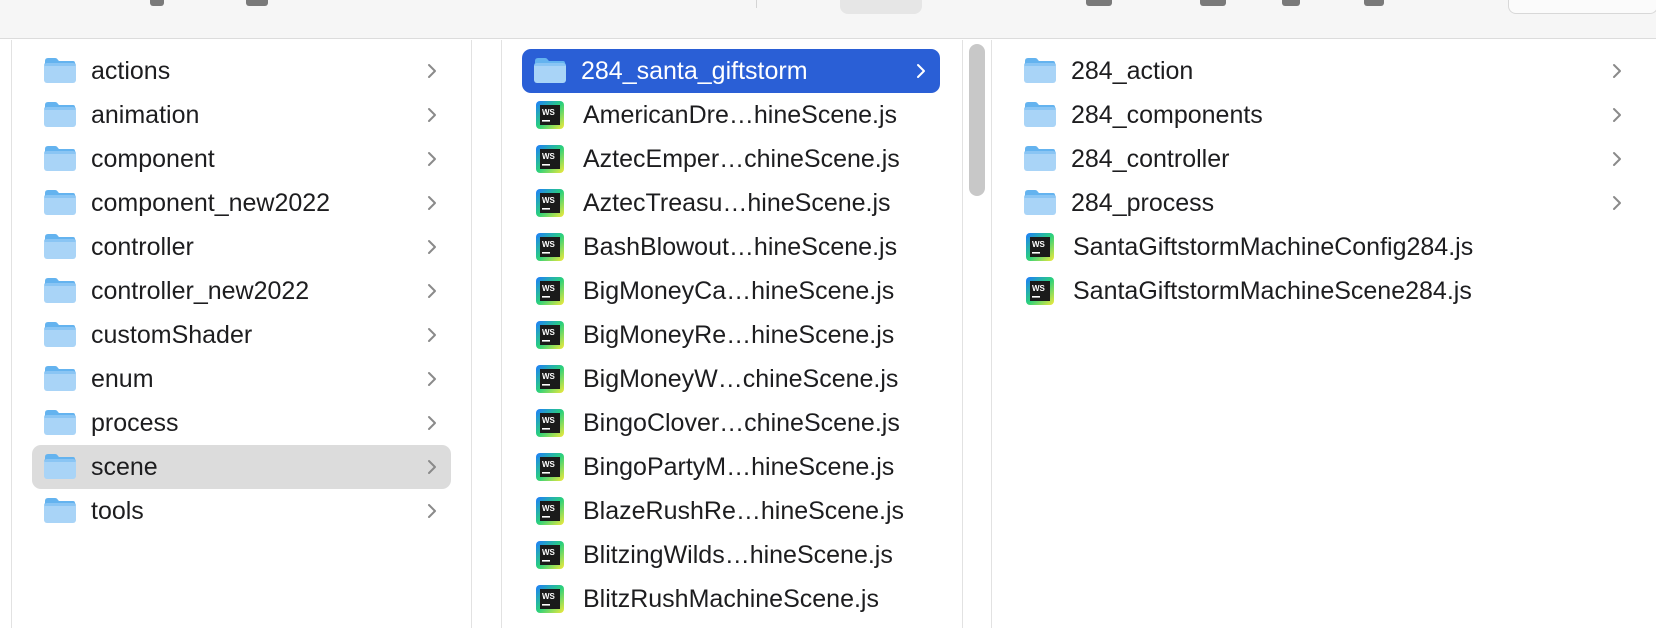  I want to click on tag-icon, so click(1291, 3).